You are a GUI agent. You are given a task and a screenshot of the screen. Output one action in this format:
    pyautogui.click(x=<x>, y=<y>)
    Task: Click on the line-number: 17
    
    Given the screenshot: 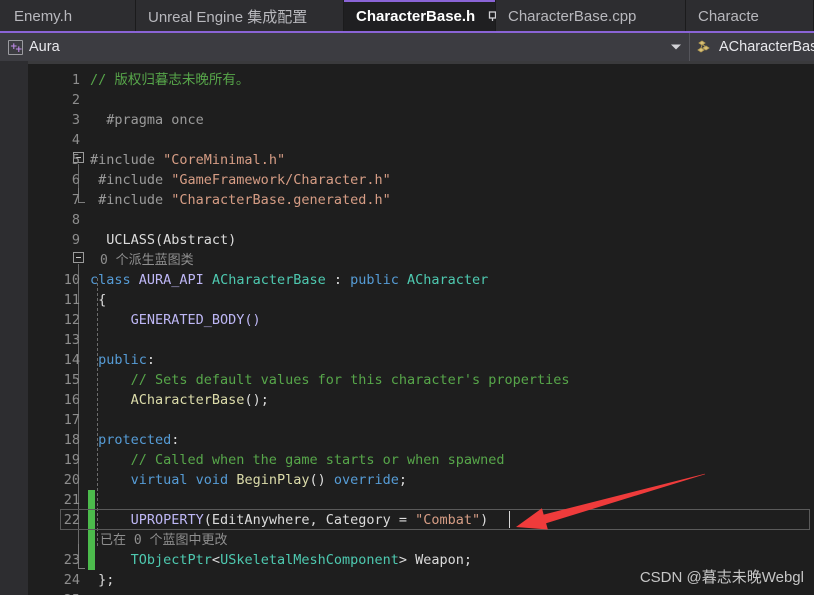 What is the action you would take?
    pyautogui.click(x=71, y=420)
    